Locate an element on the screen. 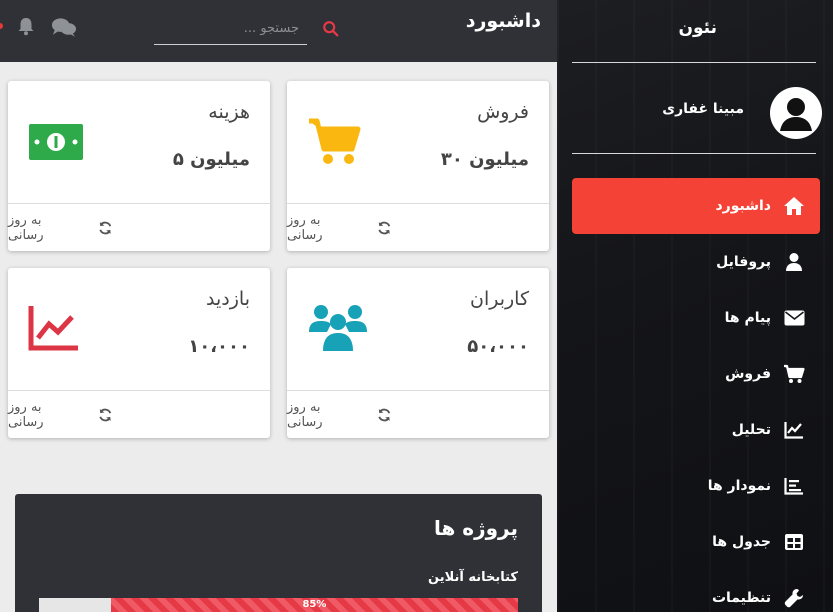  sidebar-item-profile: پروفایل is located at coordinates (696, 262).